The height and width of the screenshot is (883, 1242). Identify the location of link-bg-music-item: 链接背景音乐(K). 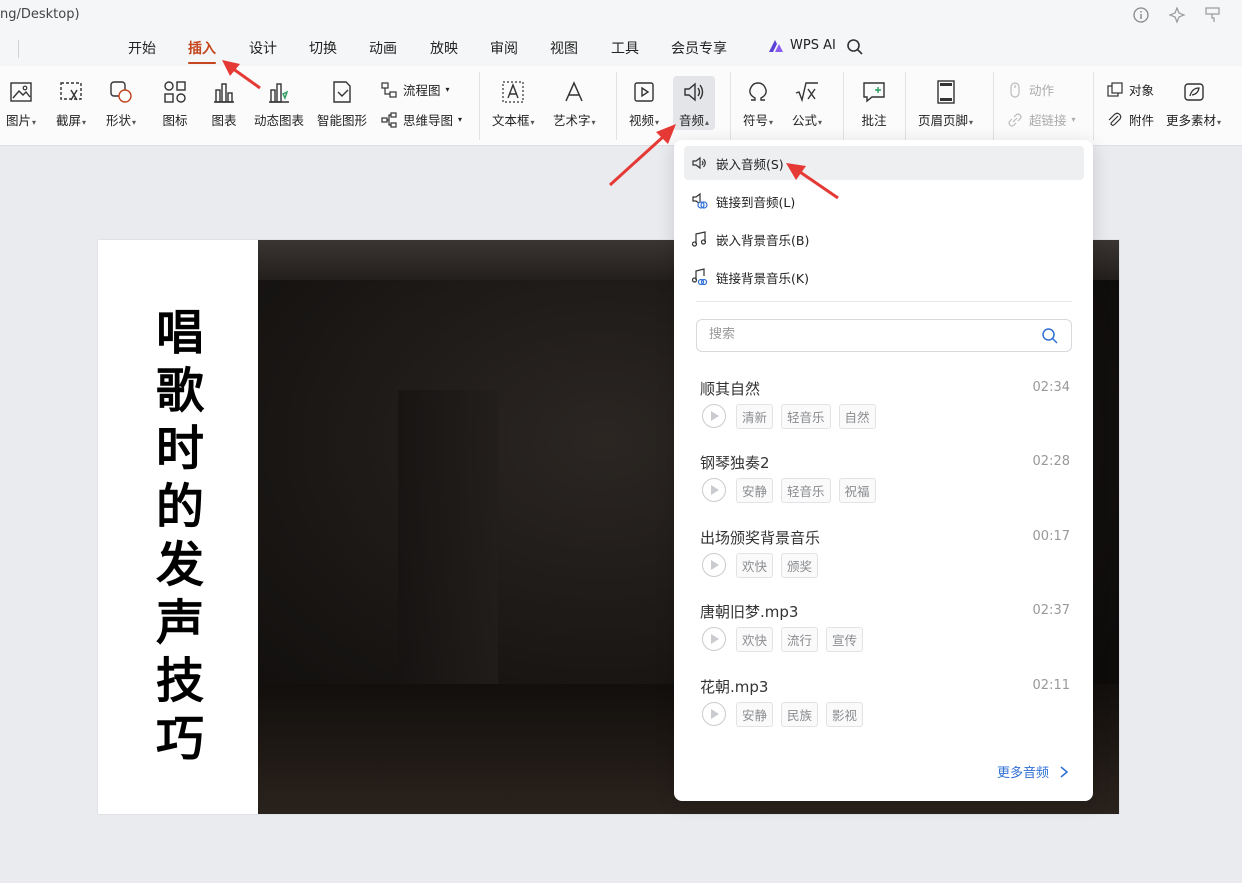
(884, 277).